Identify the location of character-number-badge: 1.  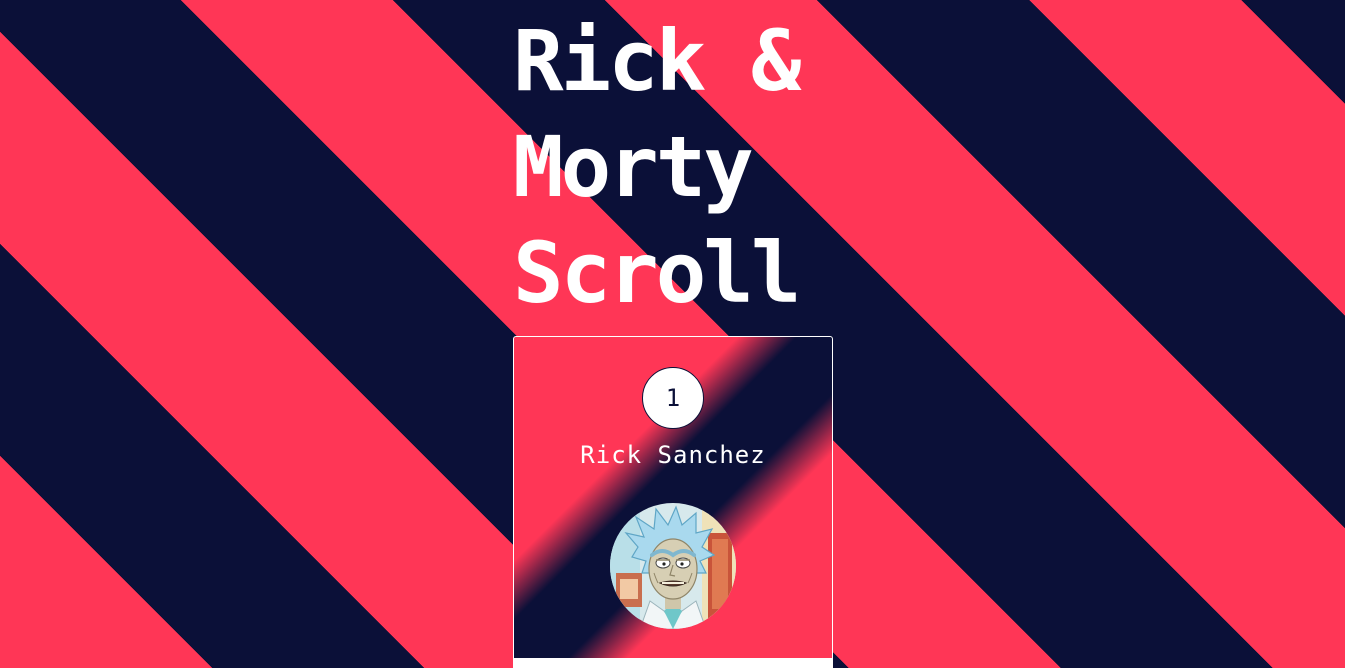
(673, 398).